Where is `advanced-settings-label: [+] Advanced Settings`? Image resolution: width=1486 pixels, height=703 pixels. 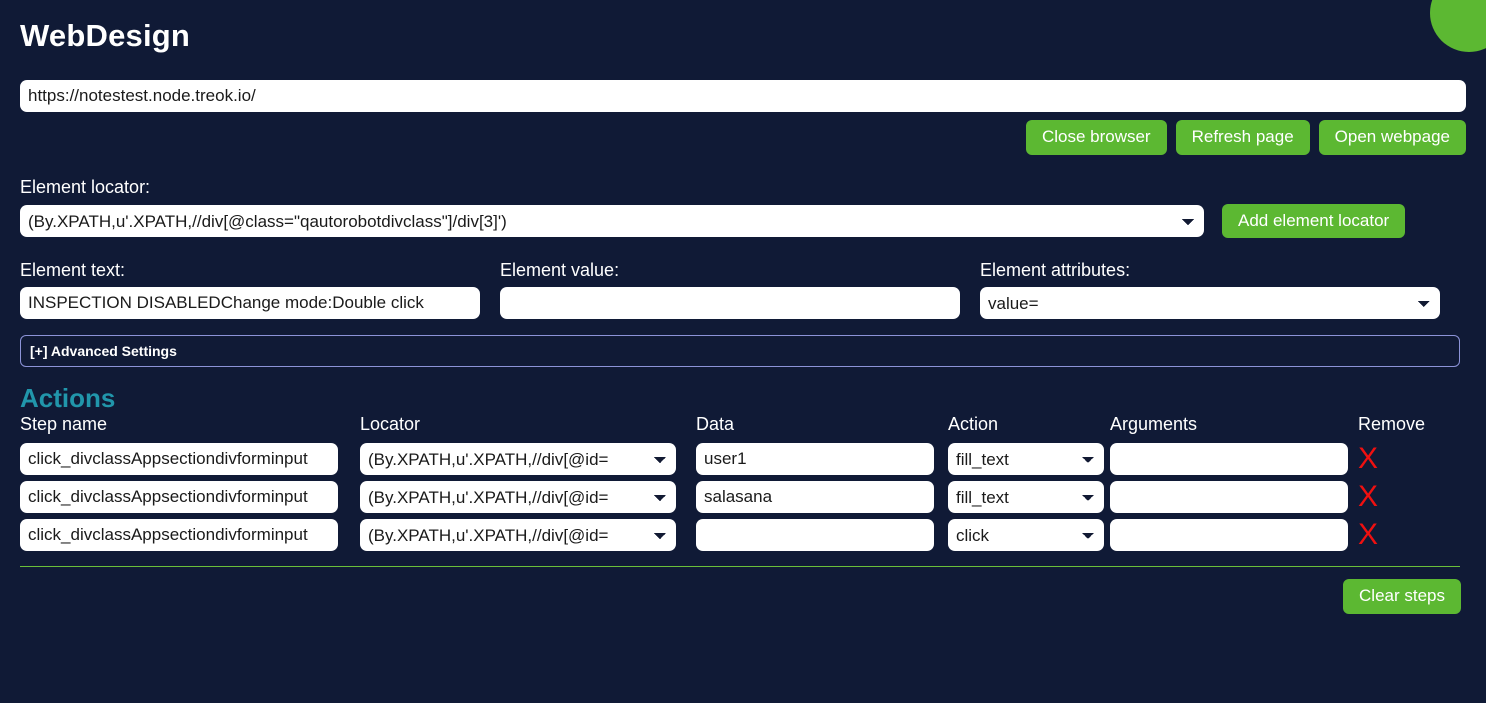 advanced-settings-label: [+] Advanced Settings is located at coordinates (103, 351).